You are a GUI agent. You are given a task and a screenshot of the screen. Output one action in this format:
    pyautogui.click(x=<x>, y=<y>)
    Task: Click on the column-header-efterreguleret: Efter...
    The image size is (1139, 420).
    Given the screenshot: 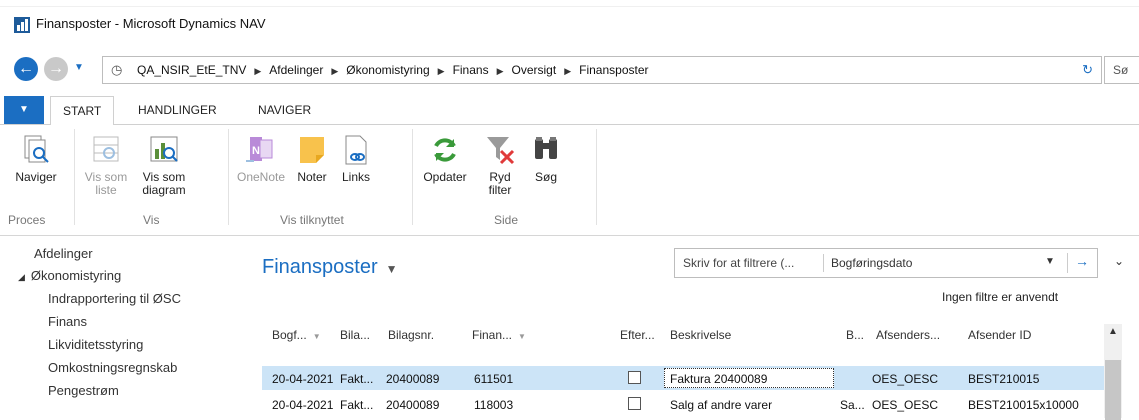 What is the action you would take?
    pyautogui.click(x=637, y=335)
    